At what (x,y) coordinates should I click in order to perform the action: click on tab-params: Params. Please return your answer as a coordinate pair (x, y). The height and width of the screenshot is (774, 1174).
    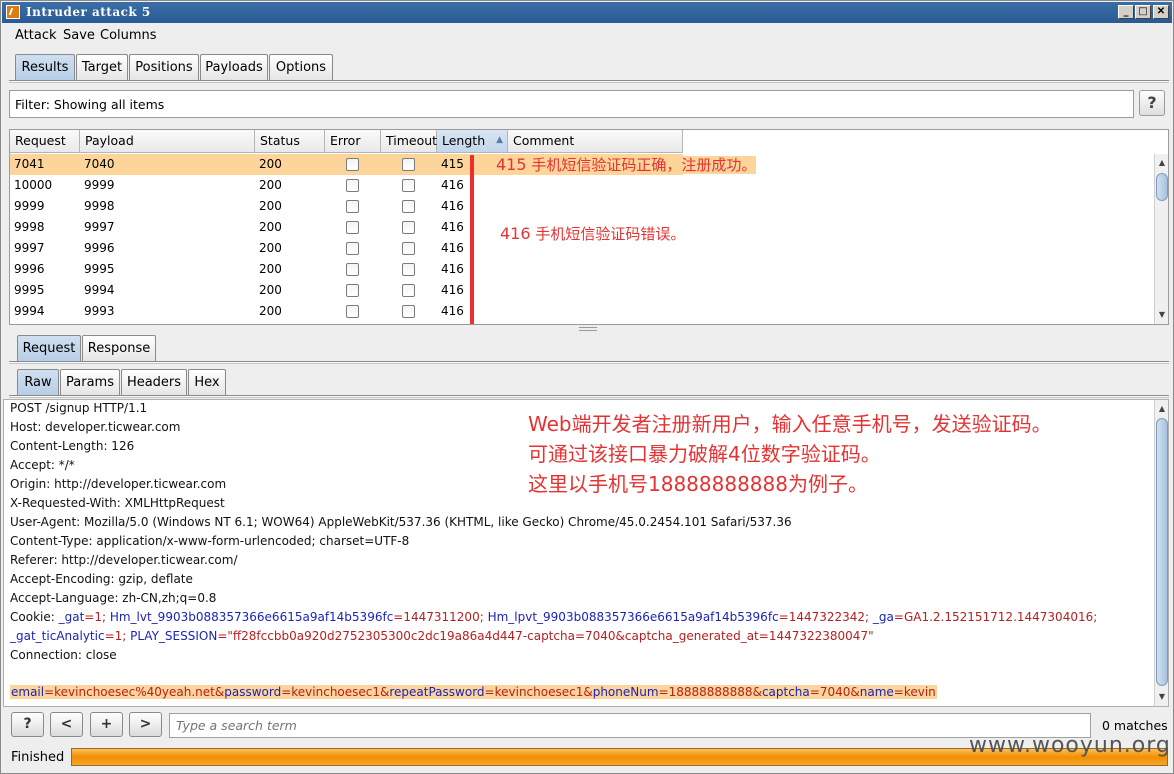
    Looking at the image, I should click on (90, 382).